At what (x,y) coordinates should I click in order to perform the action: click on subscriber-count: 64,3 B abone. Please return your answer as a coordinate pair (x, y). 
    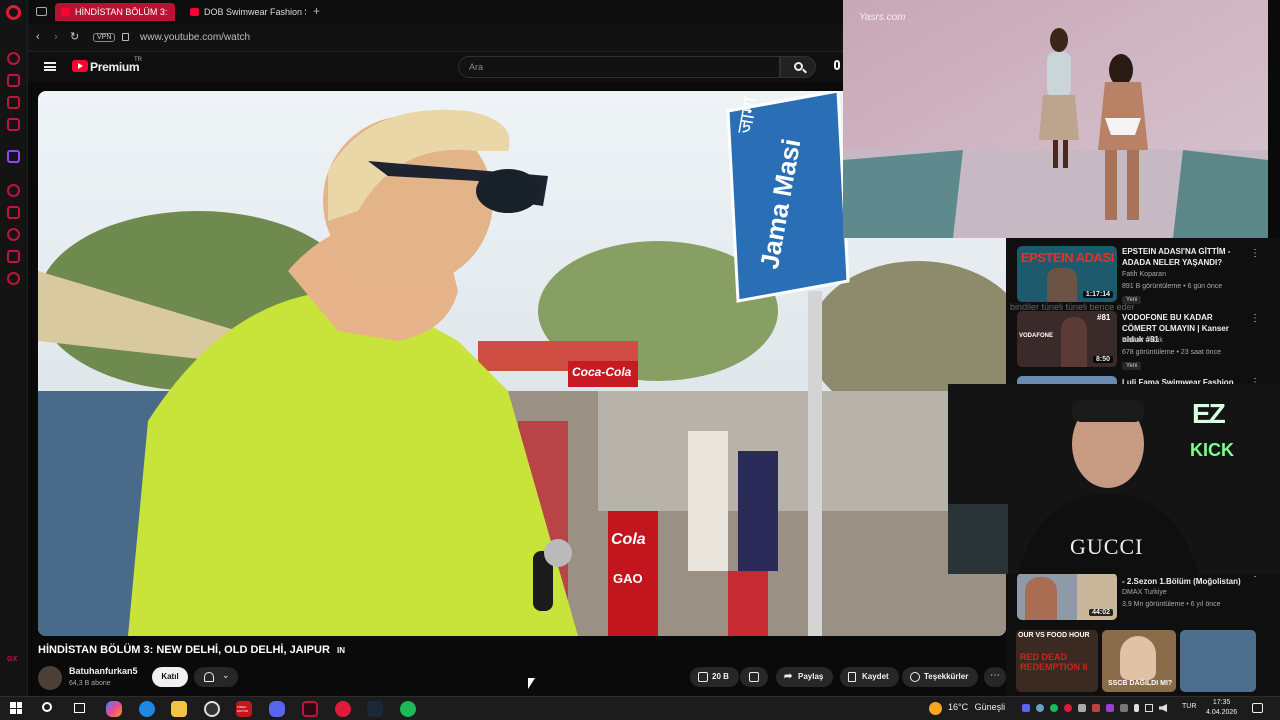
    Looking at the image, I should click on (90, 683).